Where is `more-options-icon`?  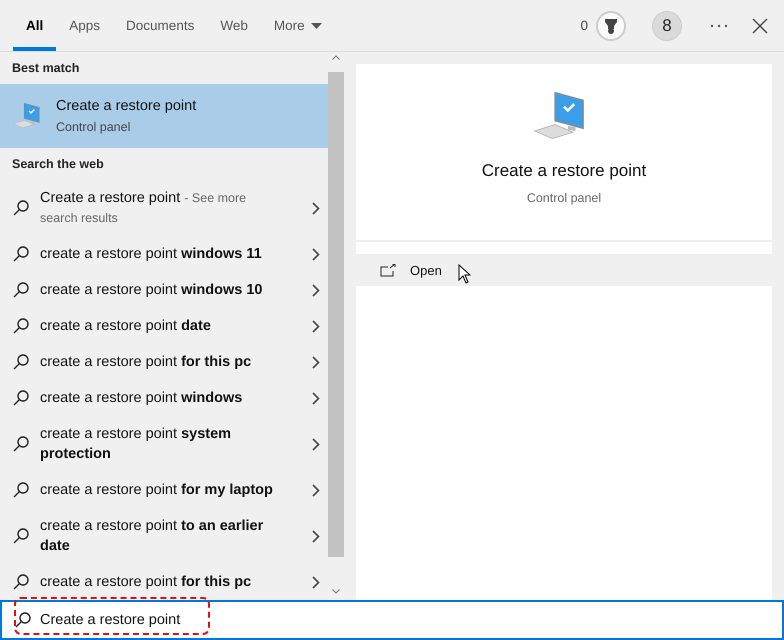
more-options-icon is located at coordinates (719, 26).